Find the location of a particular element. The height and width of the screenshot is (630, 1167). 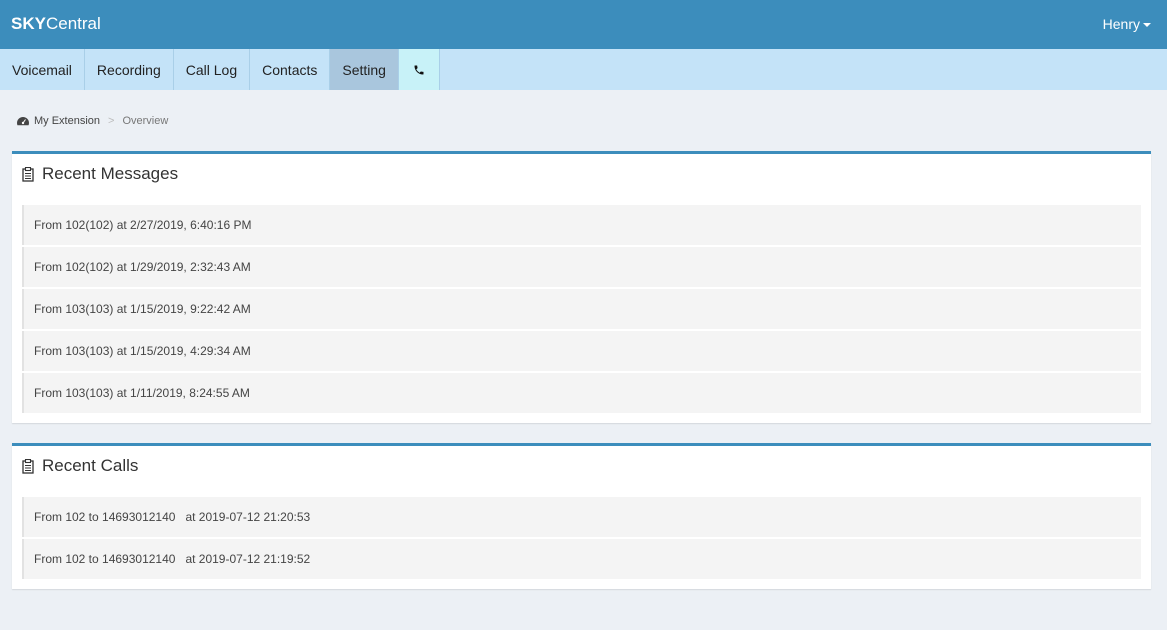

brand-light: Central is located at coordinates (73, 23).